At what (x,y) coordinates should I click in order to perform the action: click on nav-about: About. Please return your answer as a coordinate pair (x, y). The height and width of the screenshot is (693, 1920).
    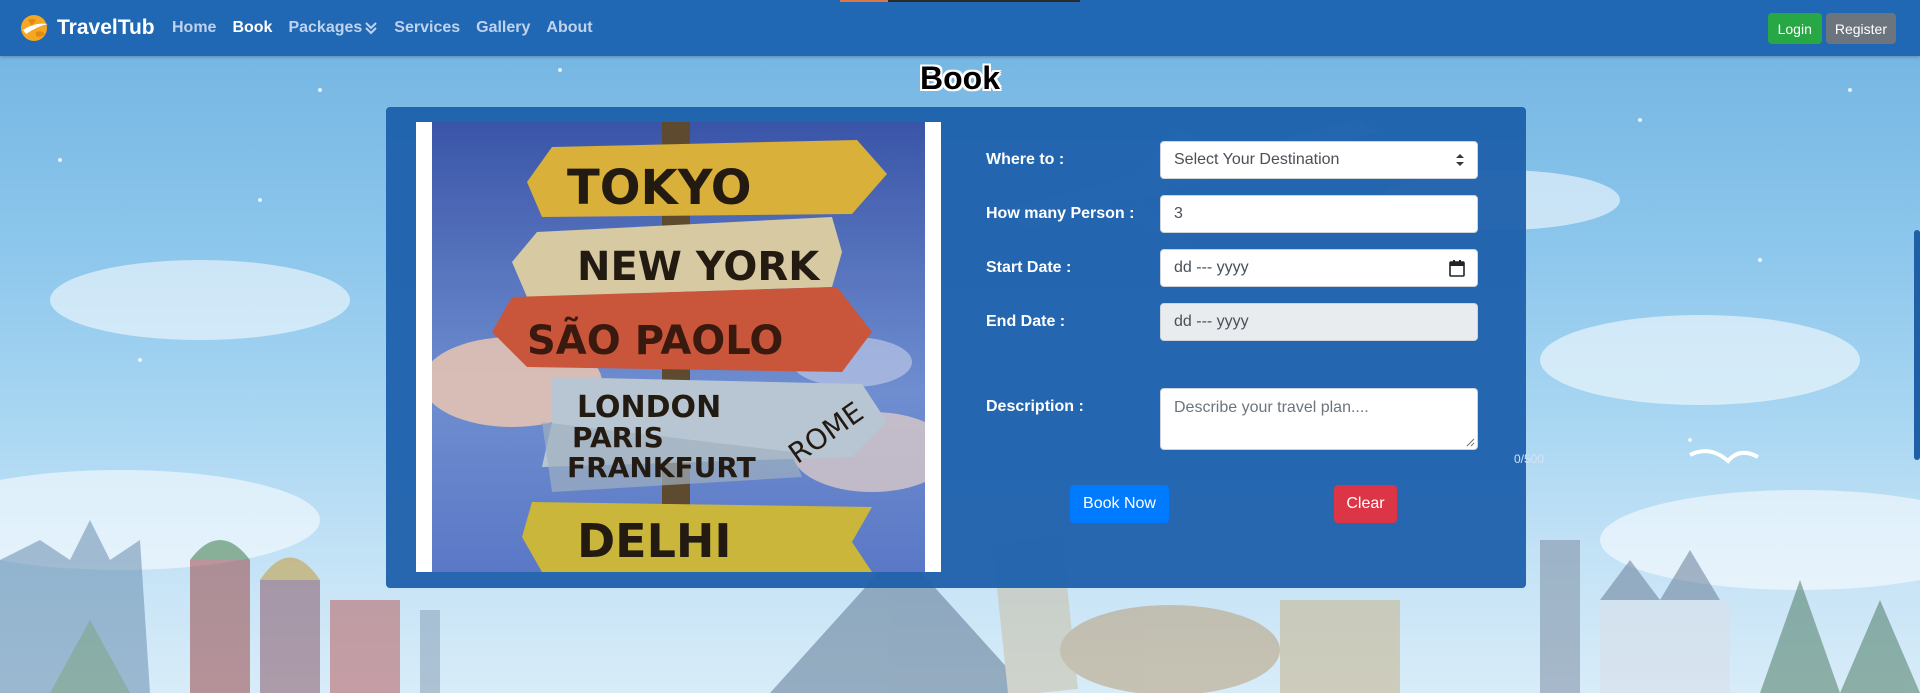
    Looking at the image, I should click on (569, 28).